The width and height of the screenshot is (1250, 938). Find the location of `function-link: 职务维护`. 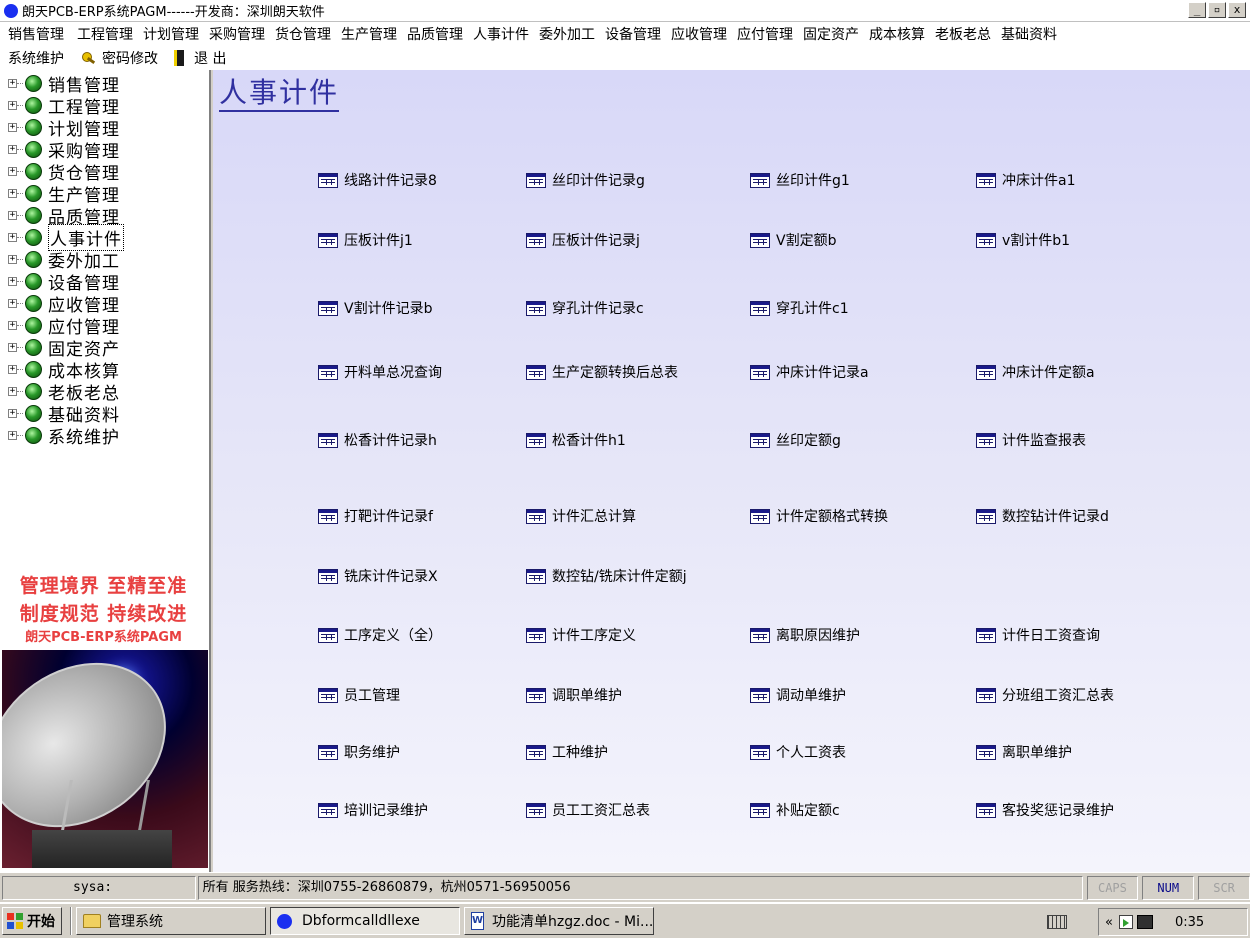

function-link: 职务维护 is located at coordinates (359, 752).